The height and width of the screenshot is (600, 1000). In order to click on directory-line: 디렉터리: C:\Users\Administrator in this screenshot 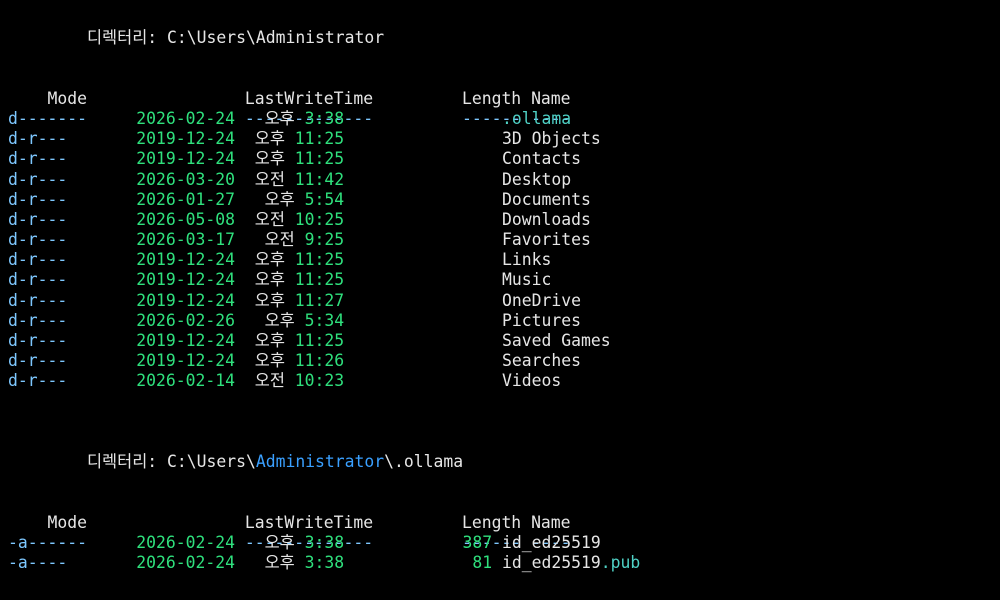, I will do `click(504, 27)`.